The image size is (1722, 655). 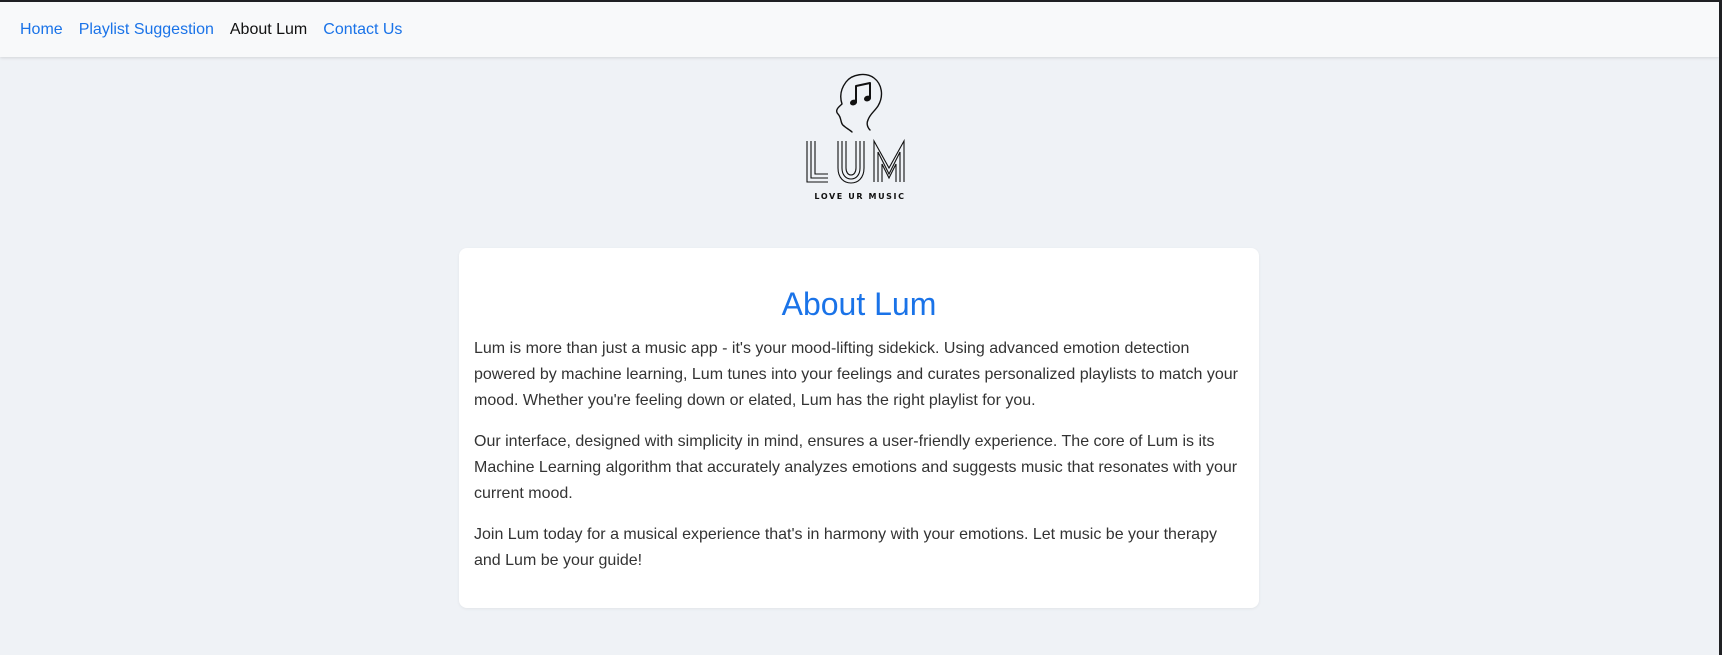 I want to click on head-with-music-note-icon, so click(x=855, y=128).